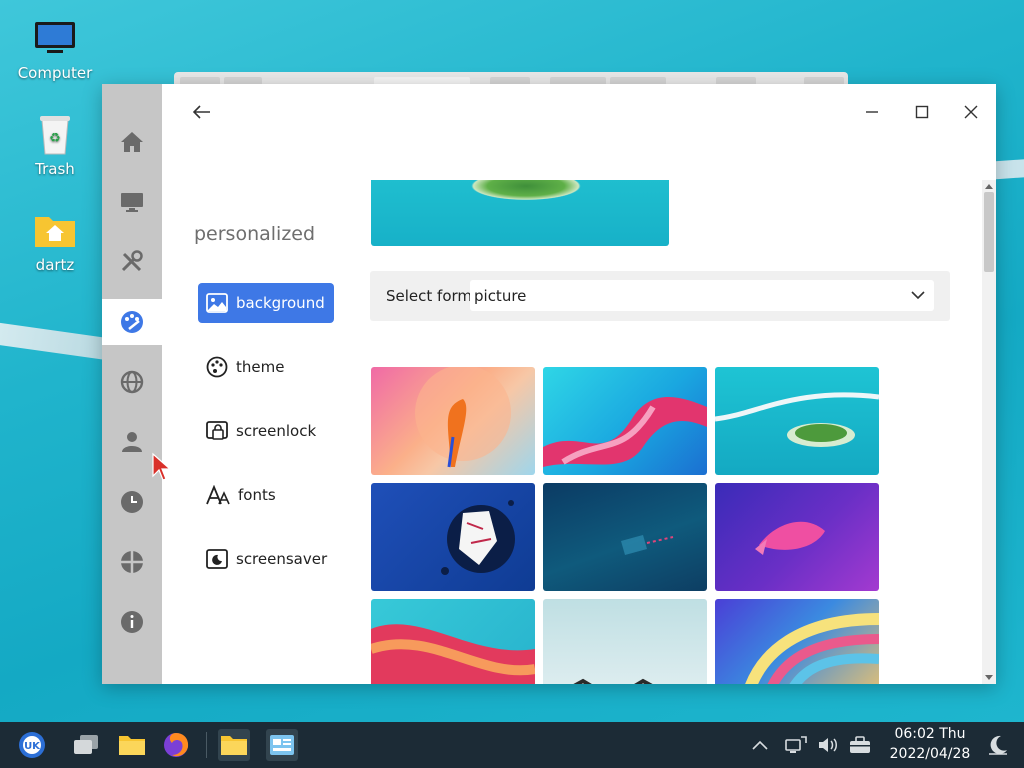 The height and width of the screenshot is (768, 1024). What do you see at coordinates (989, 432) in the screenshot?
I see `content-scrollbar` at bounding box center [989, 432].